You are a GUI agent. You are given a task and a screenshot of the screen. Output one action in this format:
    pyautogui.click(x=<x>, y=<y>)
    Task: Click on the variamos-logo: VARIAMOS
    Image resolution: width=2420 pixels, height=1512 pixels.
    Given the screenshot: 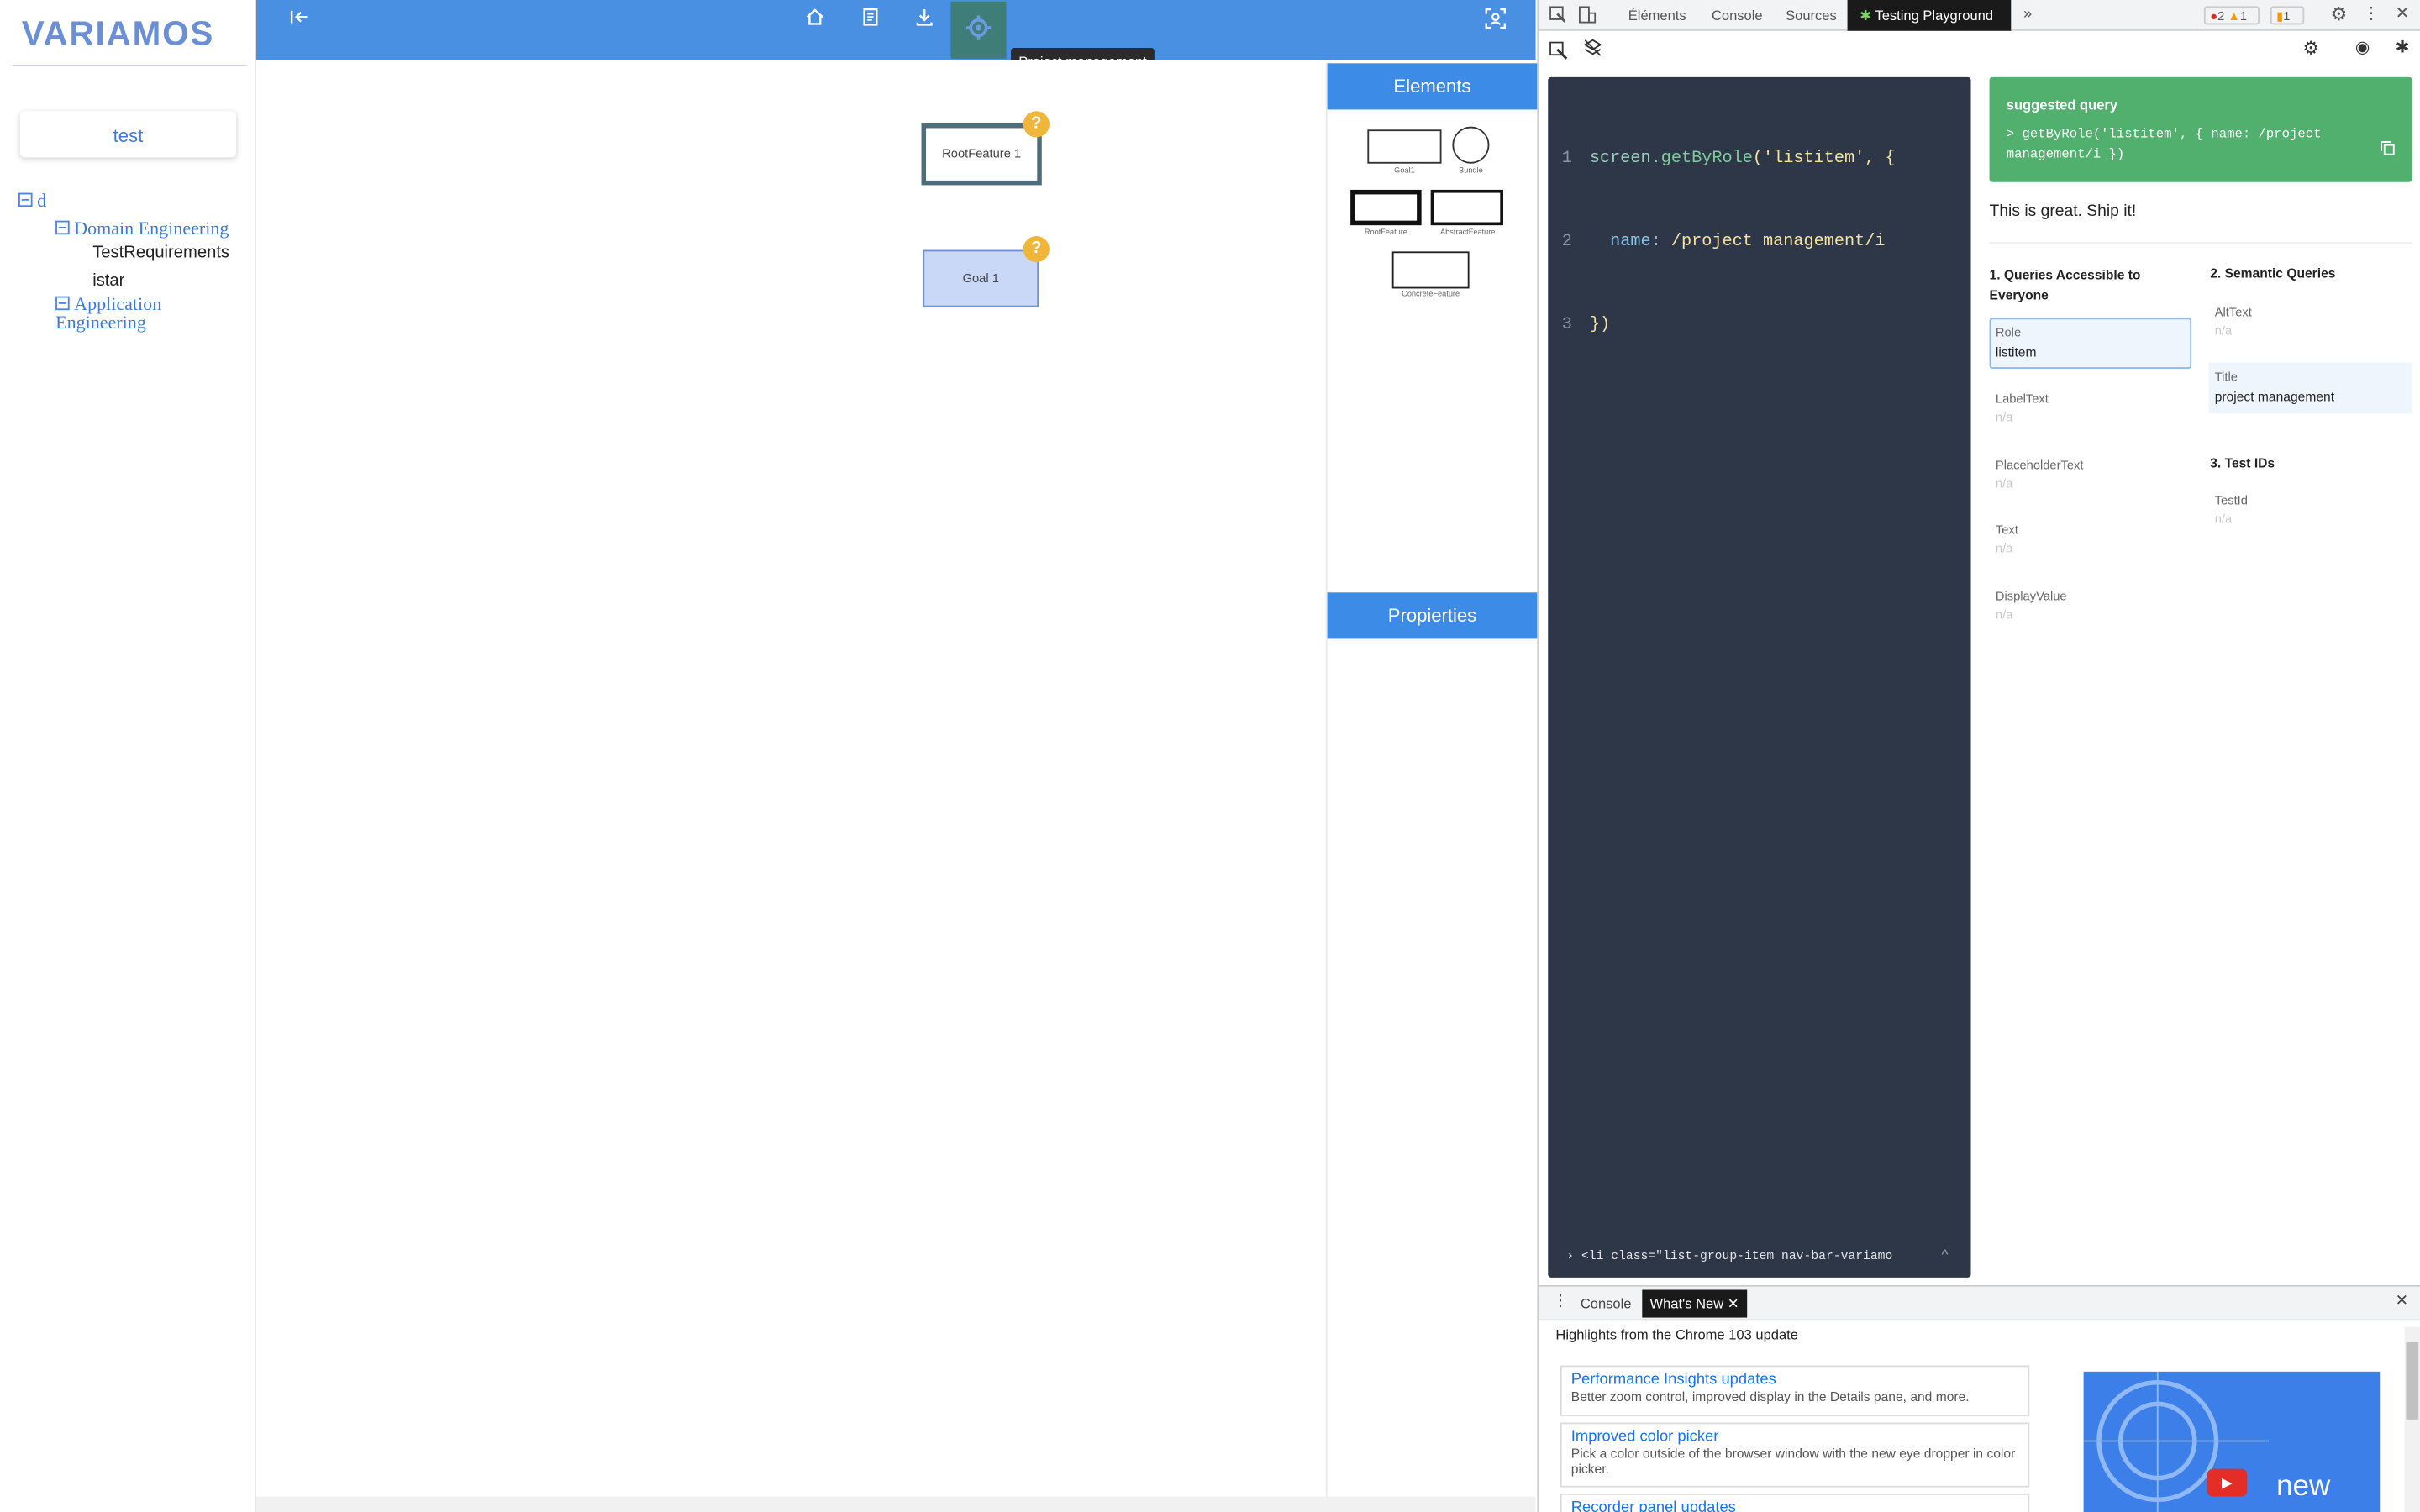 What is the action you would take?
    pyautogui.click(x=118, y=33)
    